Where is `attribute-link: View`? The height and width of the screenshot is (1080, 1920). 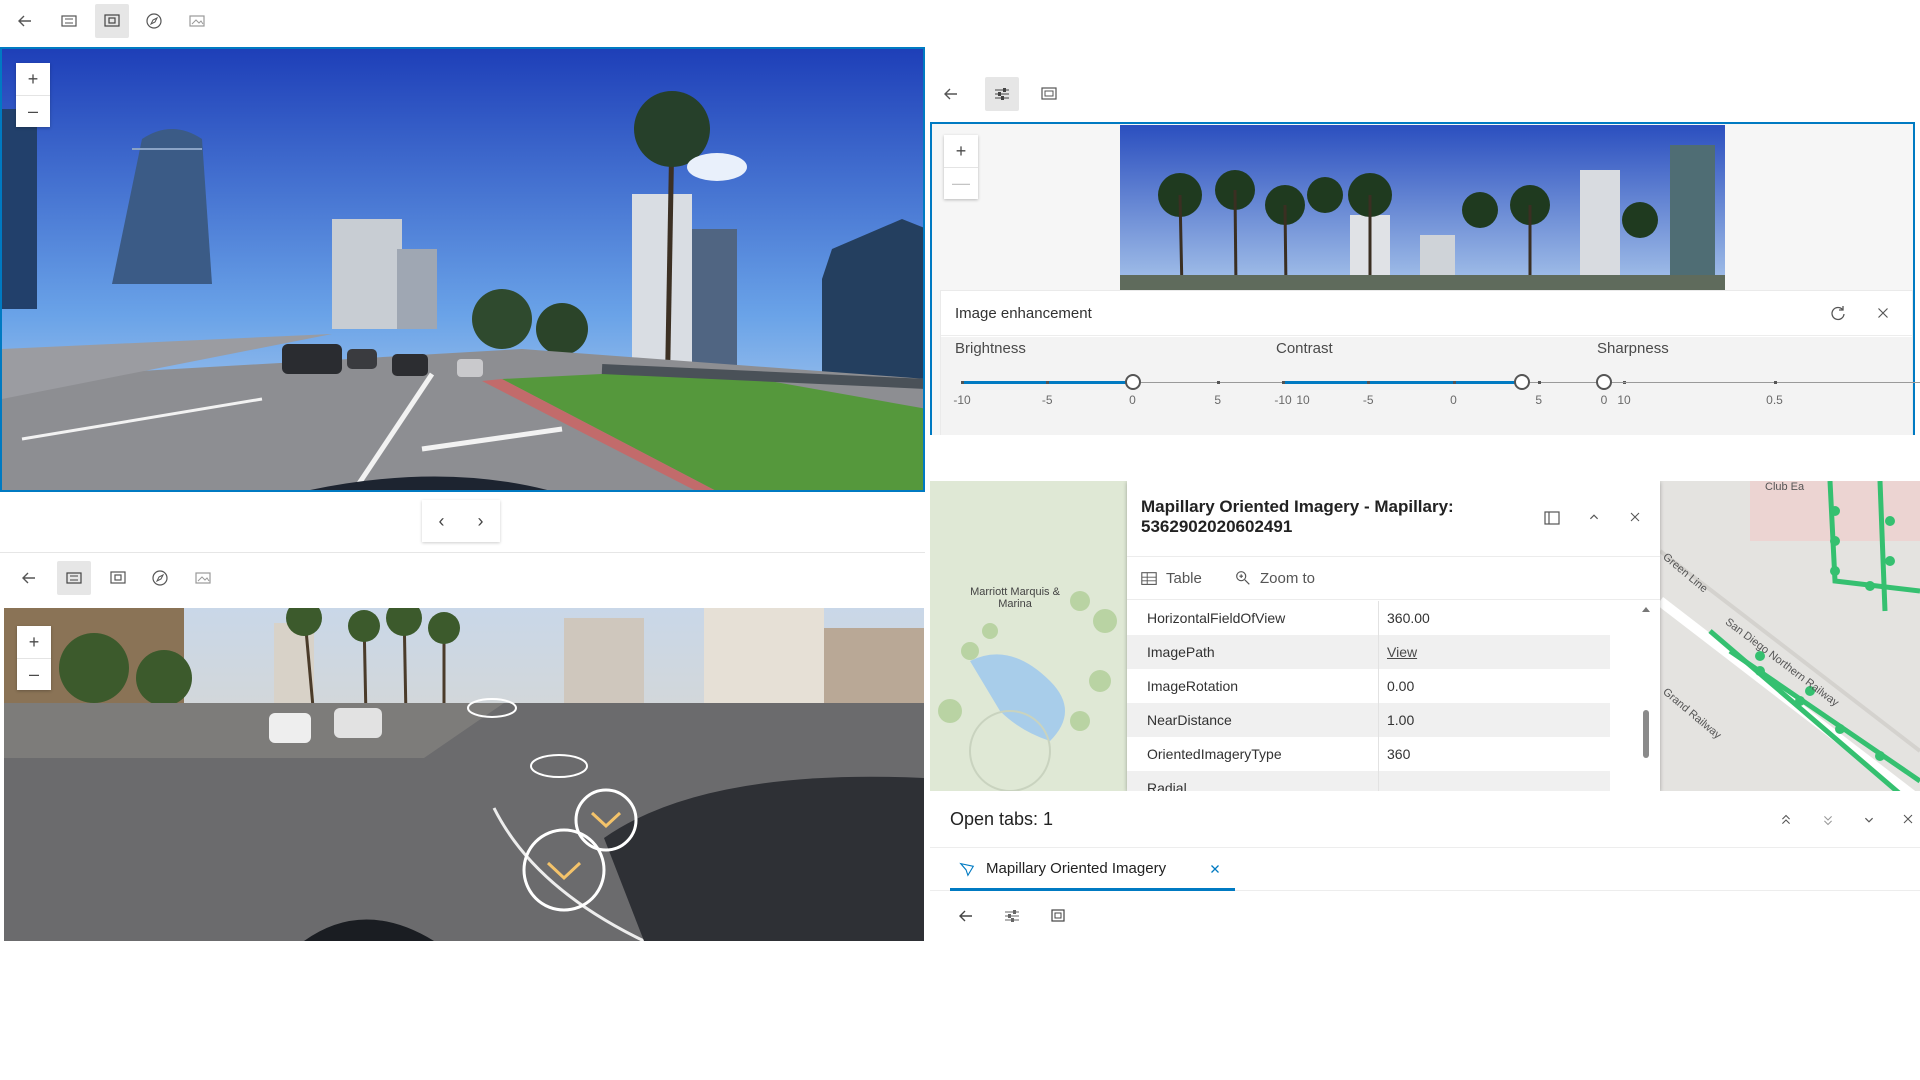
attribute-link: View is located at coordinates (1402, 652).